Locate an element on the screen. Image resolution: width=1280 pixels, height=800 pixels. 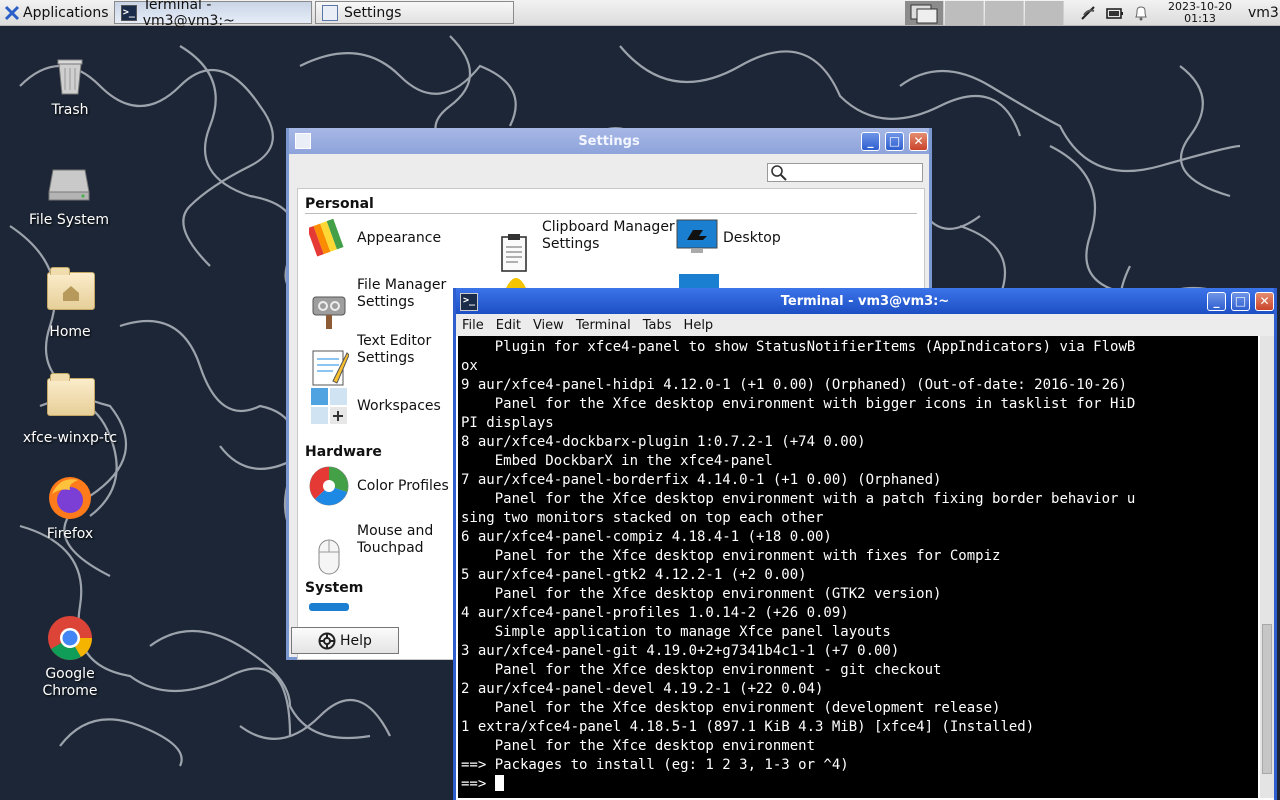
category-system: System is located at coordinates (334, 588).